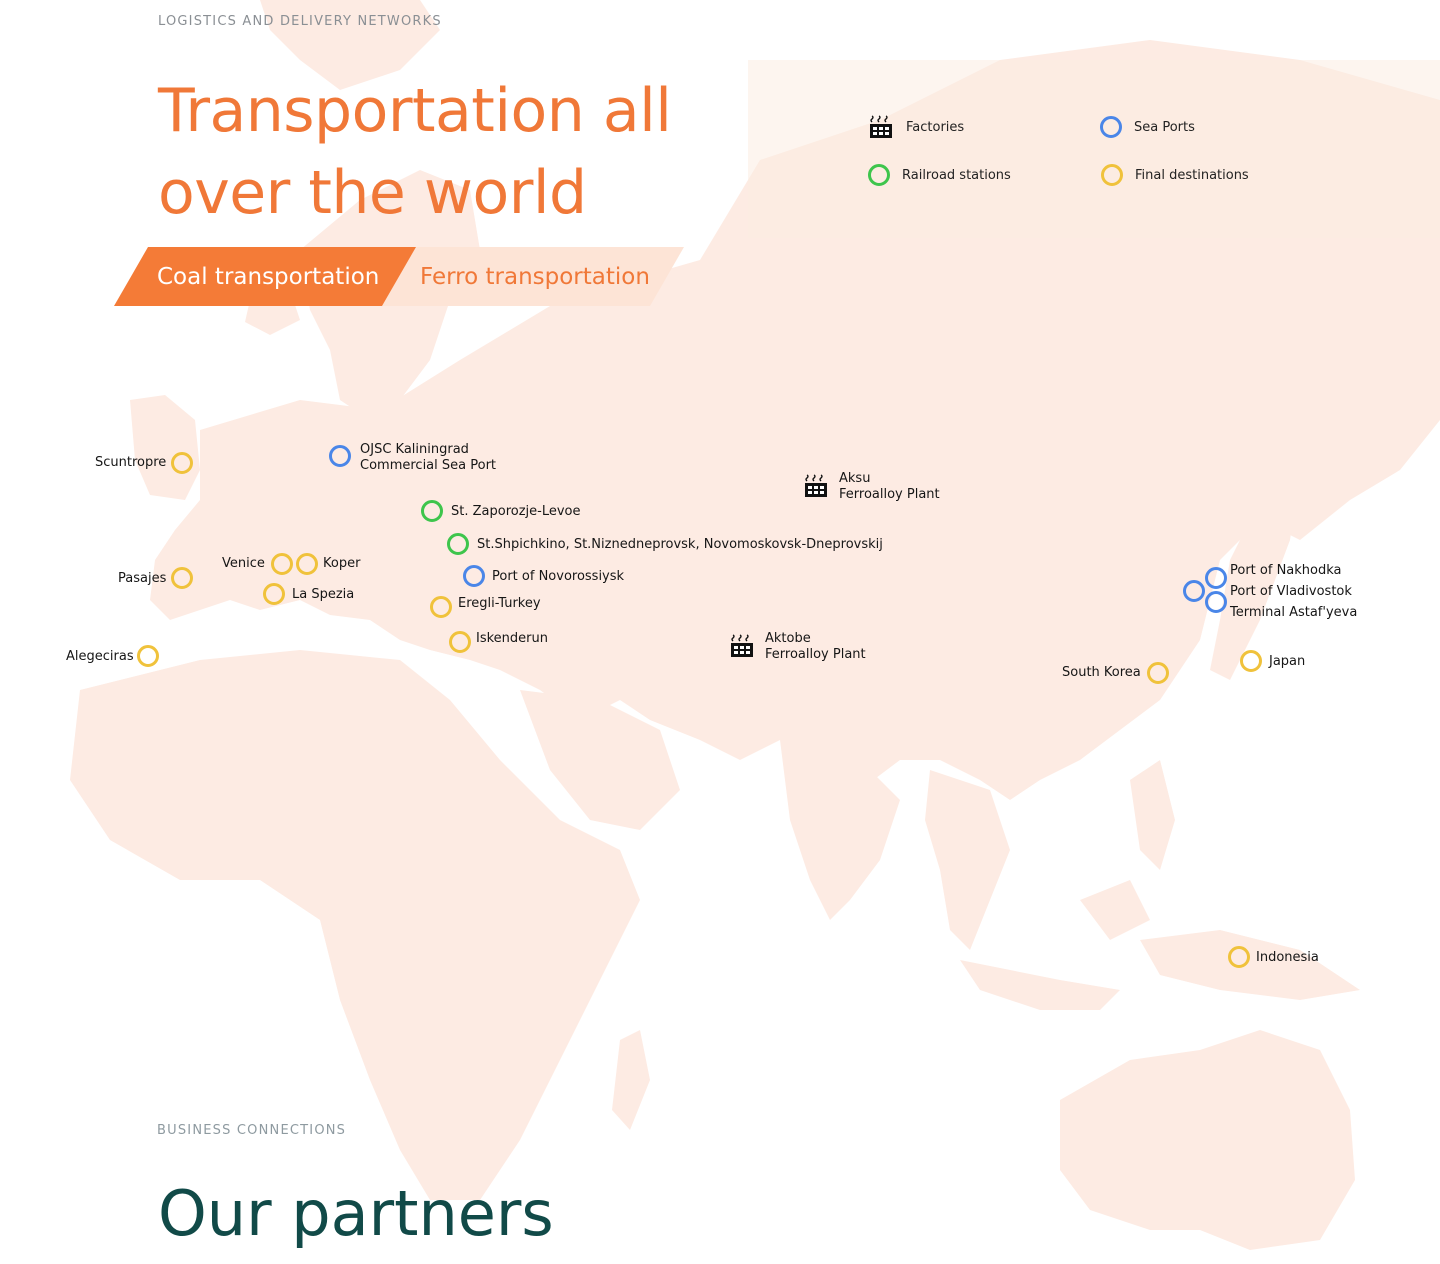  What do you see at coordinates (935, 127) in the screenshot?
I see `legend-factories-label: Factories` at bounding box center [935, 127].